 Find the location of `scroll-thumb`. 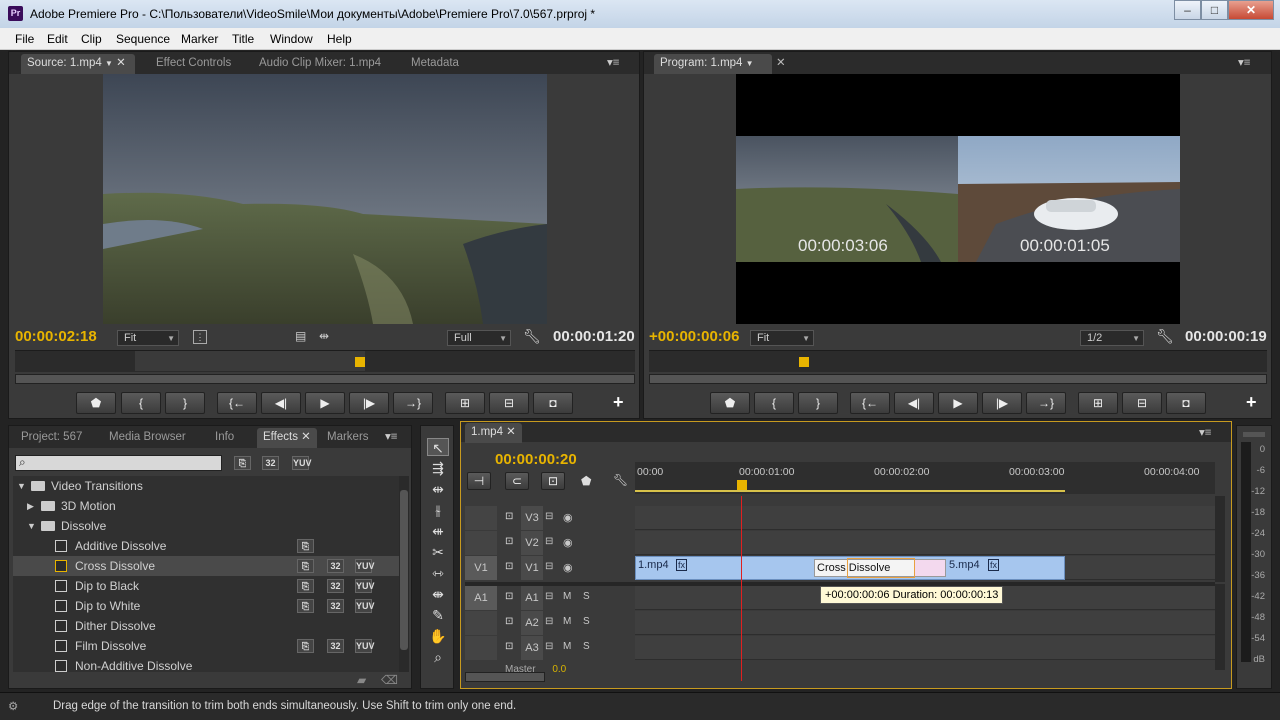

scroll-thumb is located at coordinates (404, 570).